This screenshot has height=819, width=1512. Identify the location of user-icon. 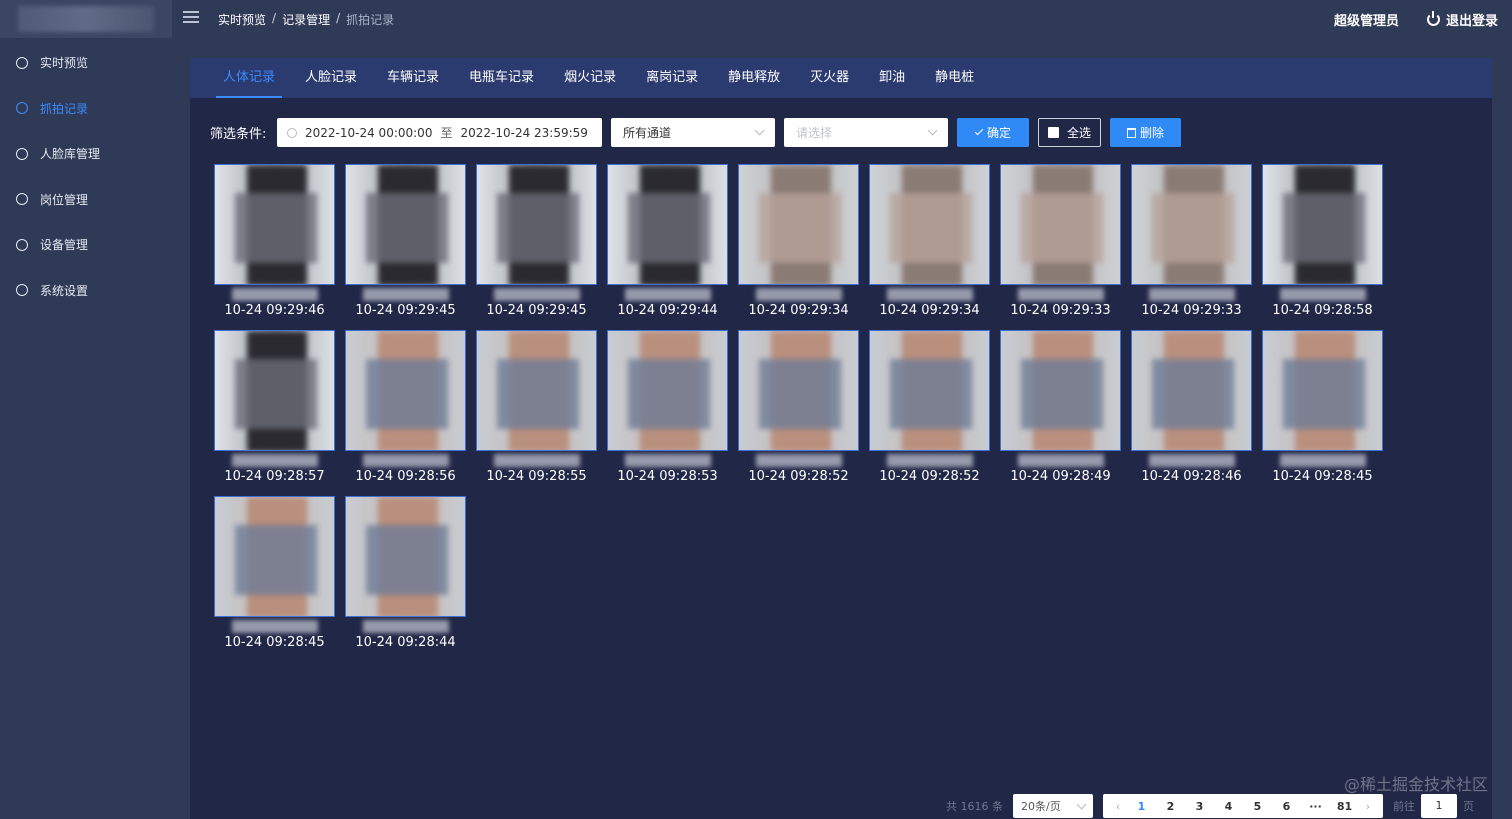
(22, 199).